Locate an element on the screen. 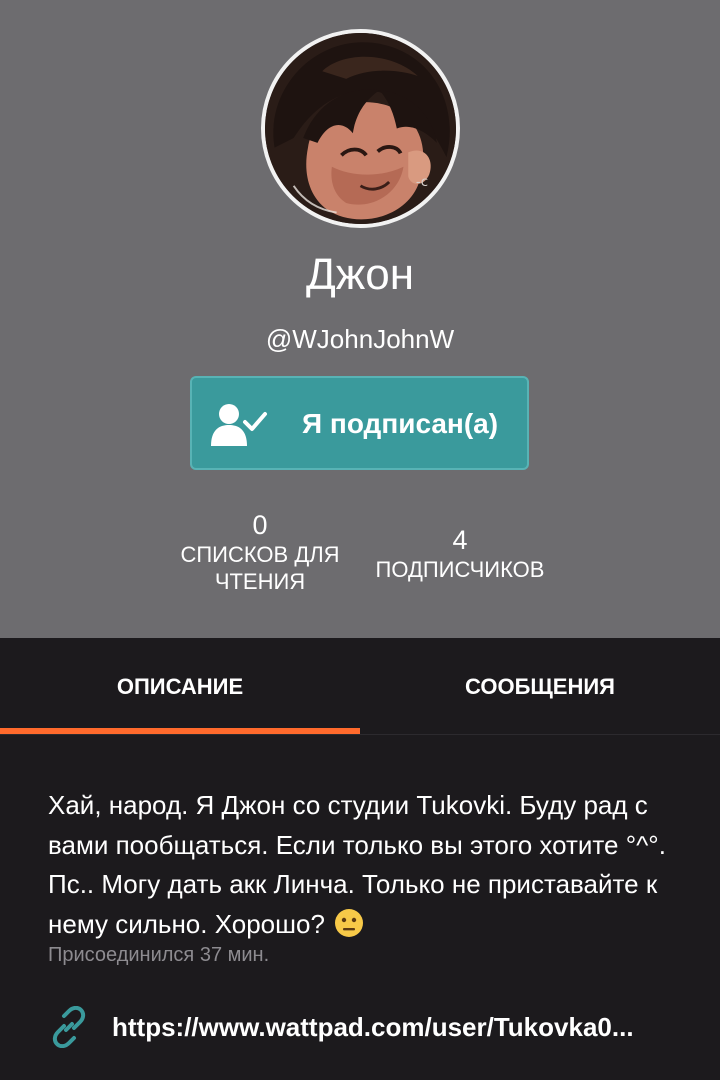 The width and height of the screenshot is (720, 1080). tab-messages: СООБЩЕНИЯ is located at coordinates (540, 686).